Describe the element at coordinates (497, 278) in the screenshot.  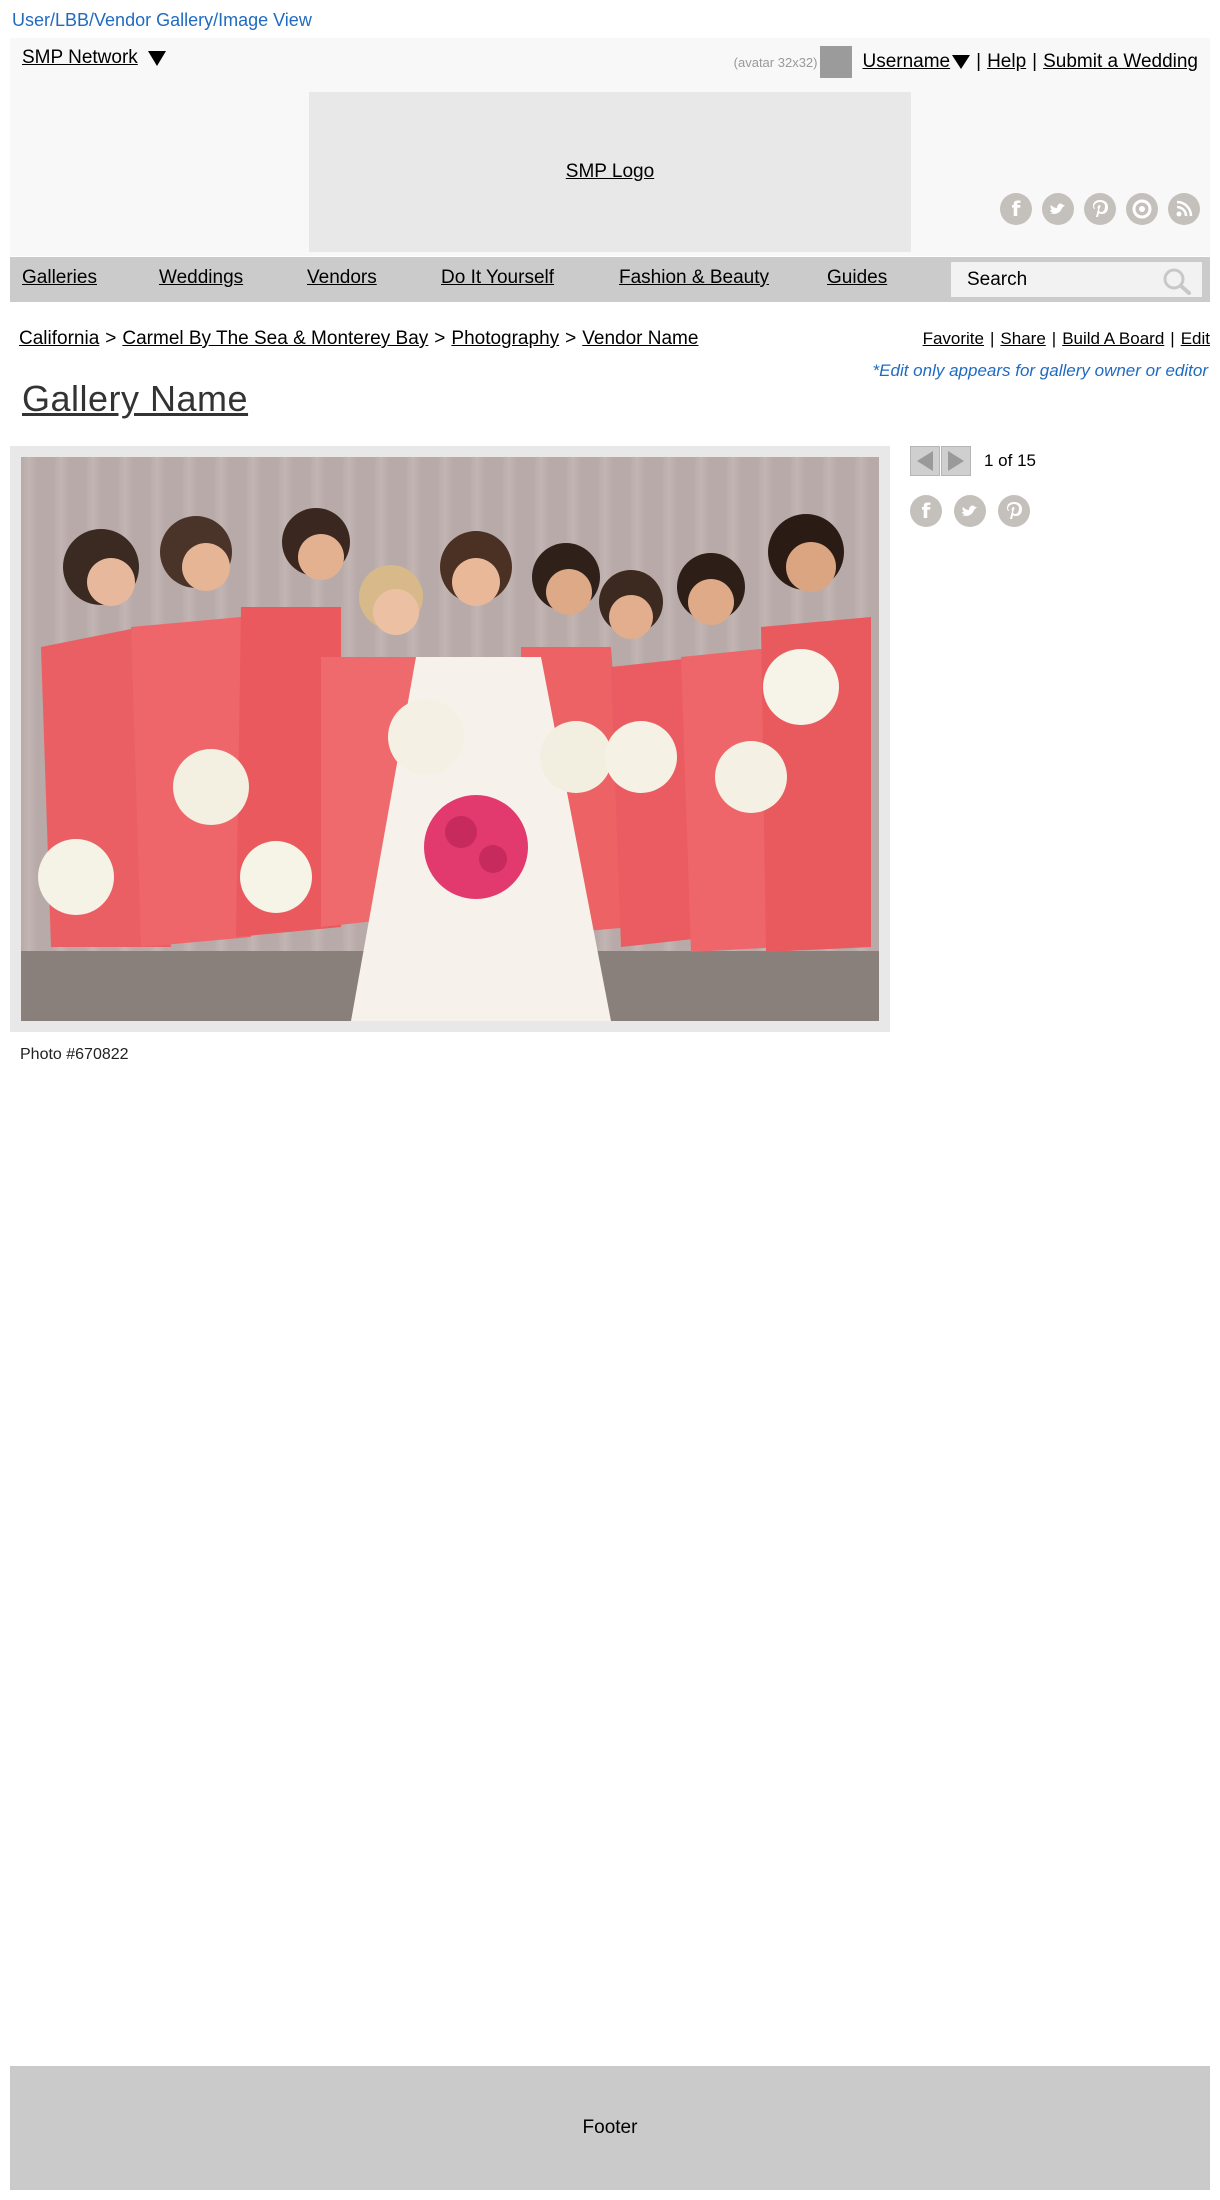
I see `nav-item-diy: Do It Yourself` at that location.